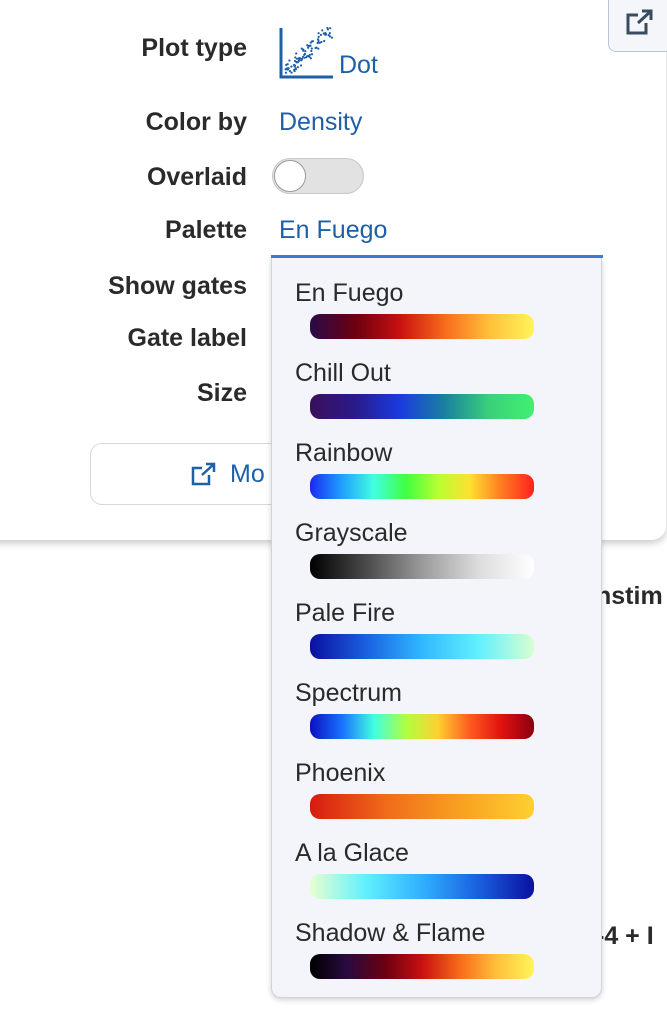 This screenshot has height=1024, width=667. What do you see at coordinates (629, 596) in the screenshot?
I see `background-text: nstim` at bounding box center [629, 596].